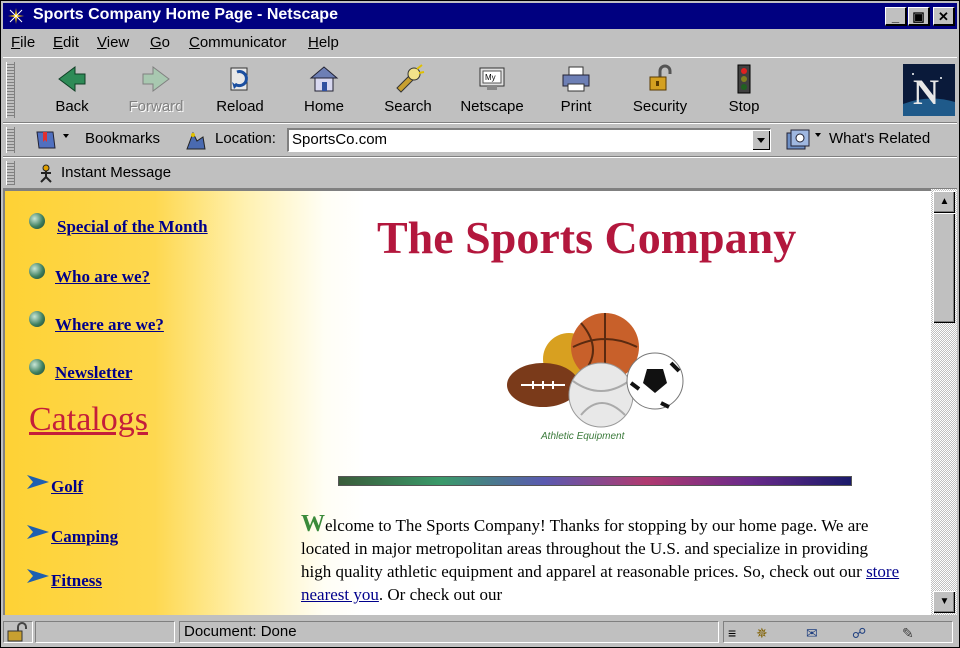  What do you see at coordinates (10, 173) in the screenshot?
I see `personal-toolbar-grip` at bounding box center [10, 173].